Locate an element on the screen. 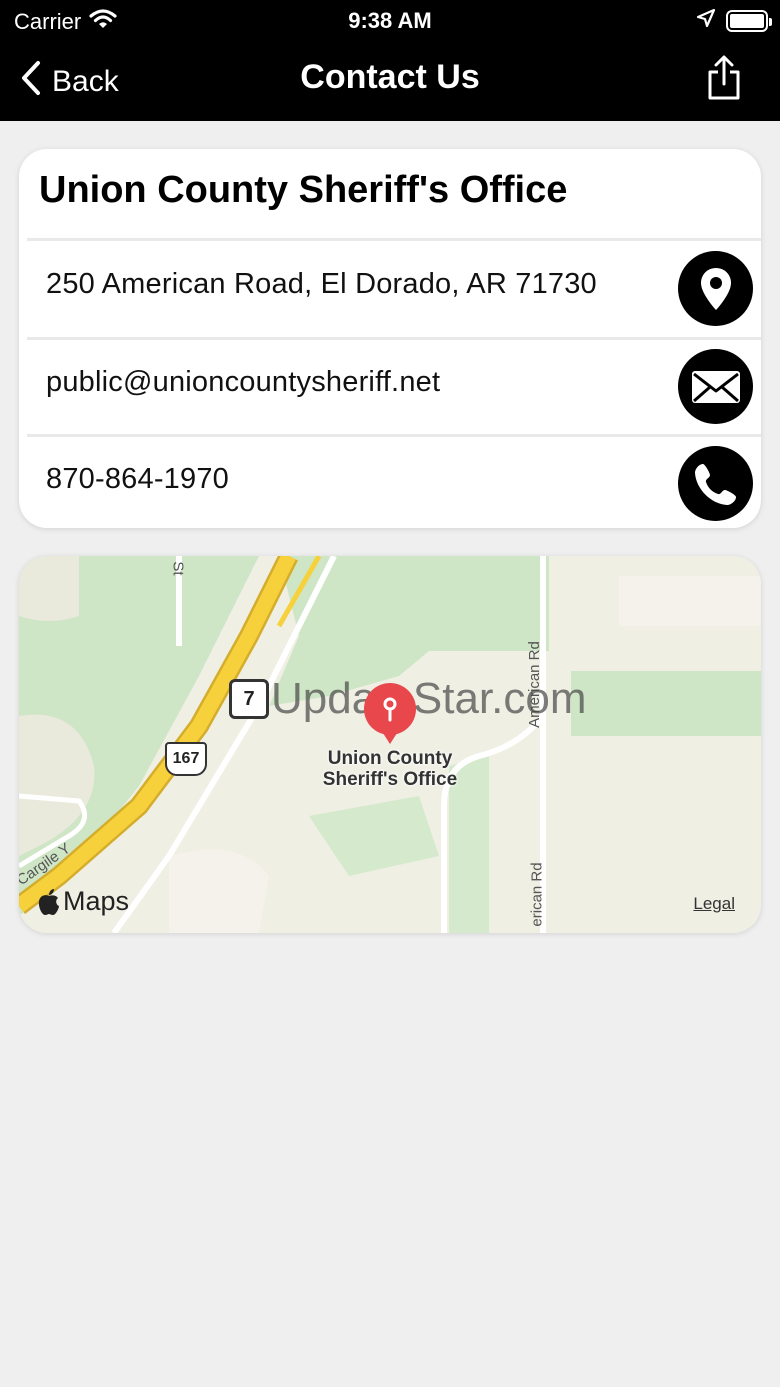 This screenshot has height=1387, width=780. road-label-st: St is located at coordinates (178, 568).